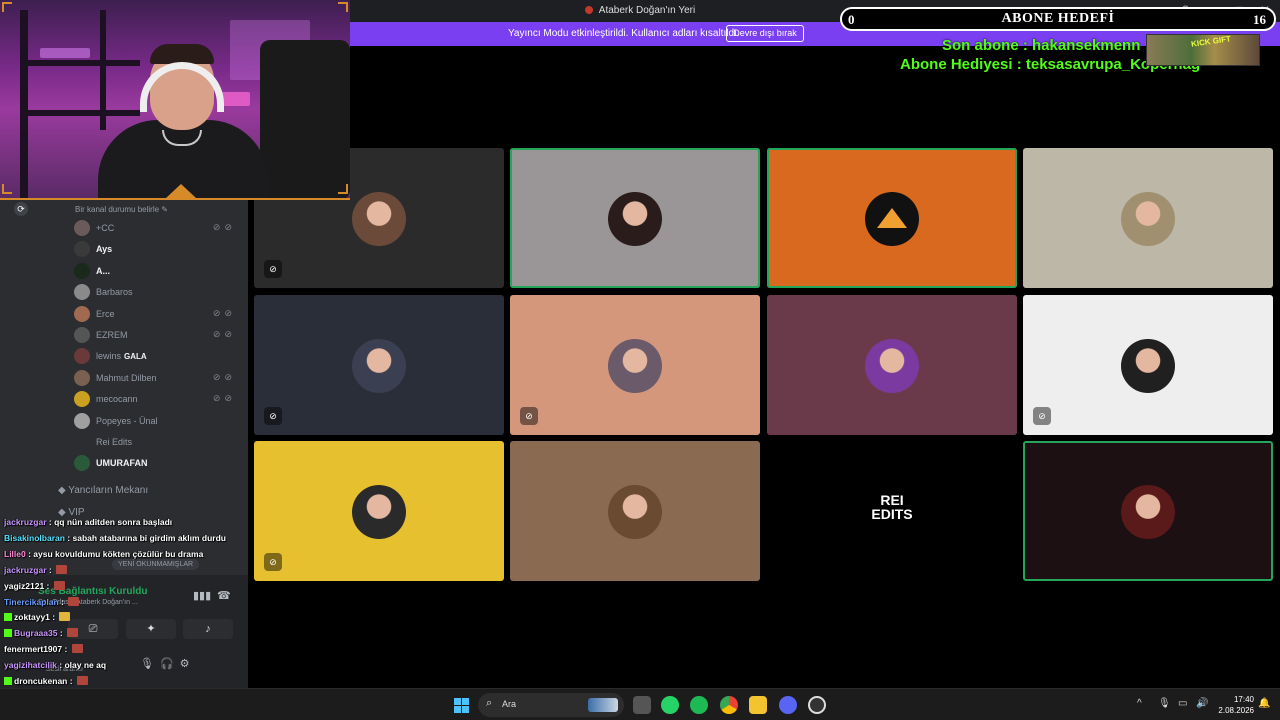 This screenshot has width=1280, height=720. What do you see at coordinates (1139, 703) in the screenshot?
I see `tray-expand-icon: ^` at bounding box center [1139, 703].